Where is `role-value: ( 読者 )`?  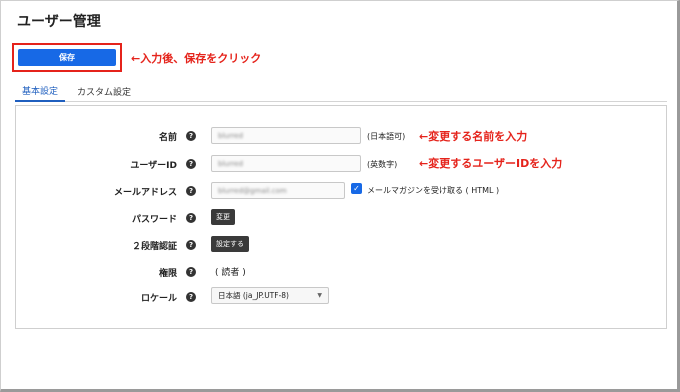
role-value: ( 読者 ) is located at coordinates (230, 273).